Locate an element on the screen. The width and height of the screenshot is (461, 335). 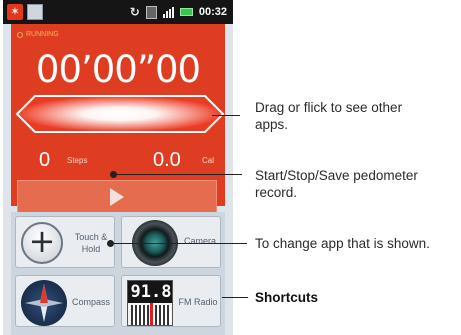
shortcut-touch-hold: + Touch & Hold is located at coordinates (65, 242).